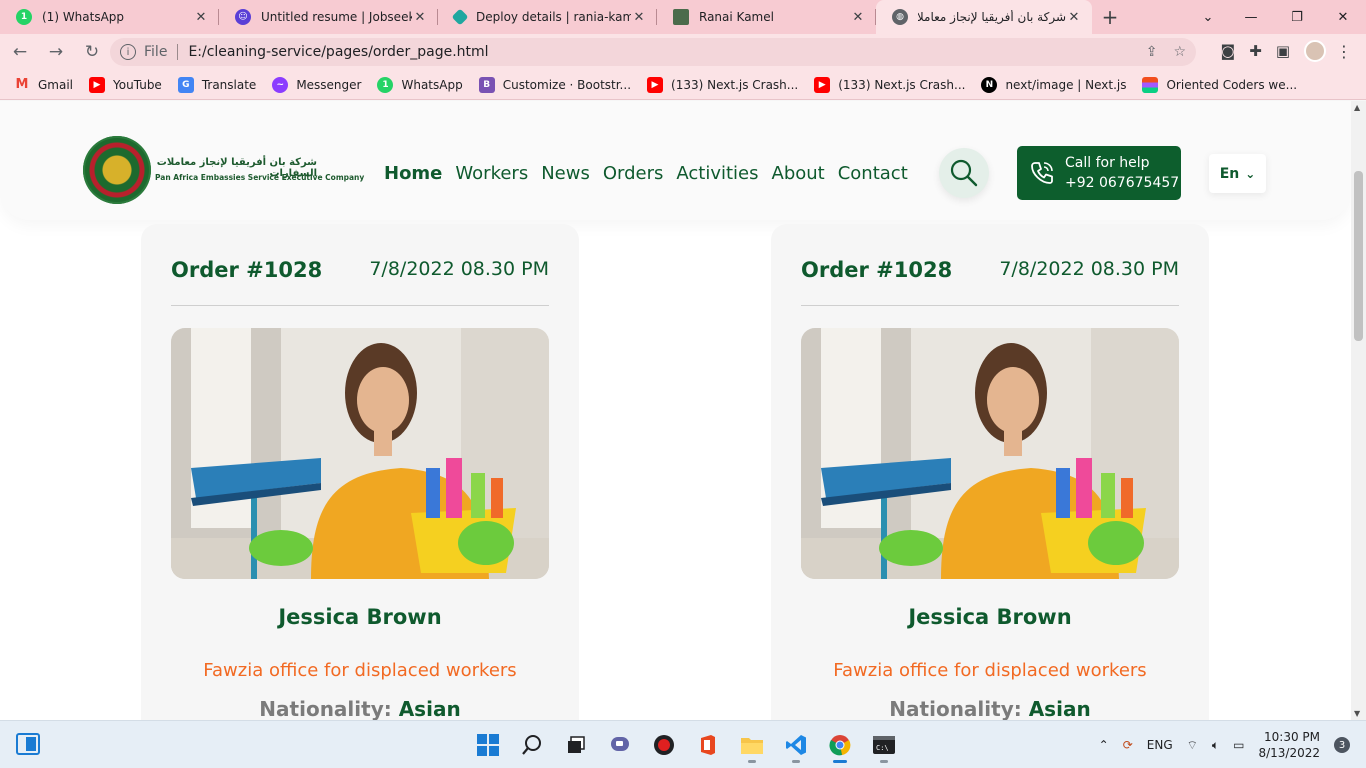  Describe the element at coordinates (1297, 17) in the screenshot. I see `restore-icon: ❐` at that location.